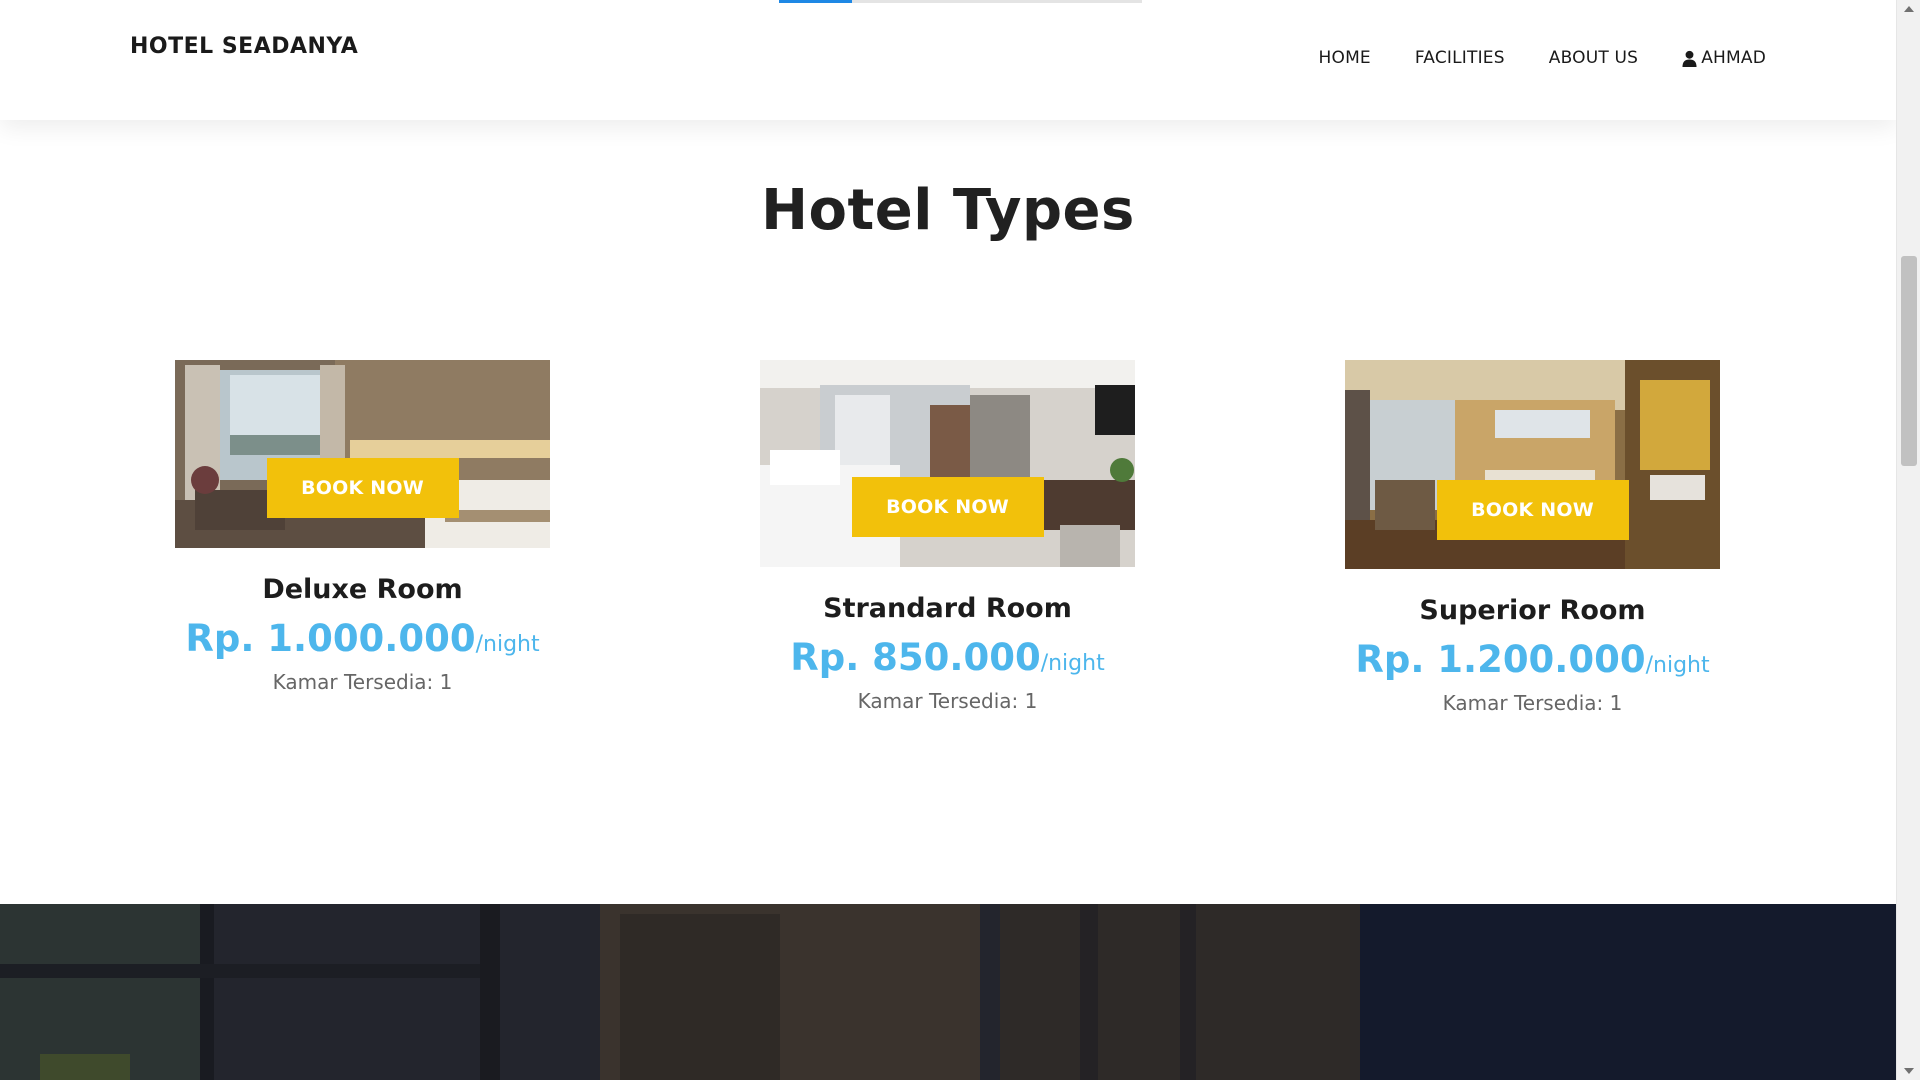  I want to click on page-scrollbar, so click(1908, 540).